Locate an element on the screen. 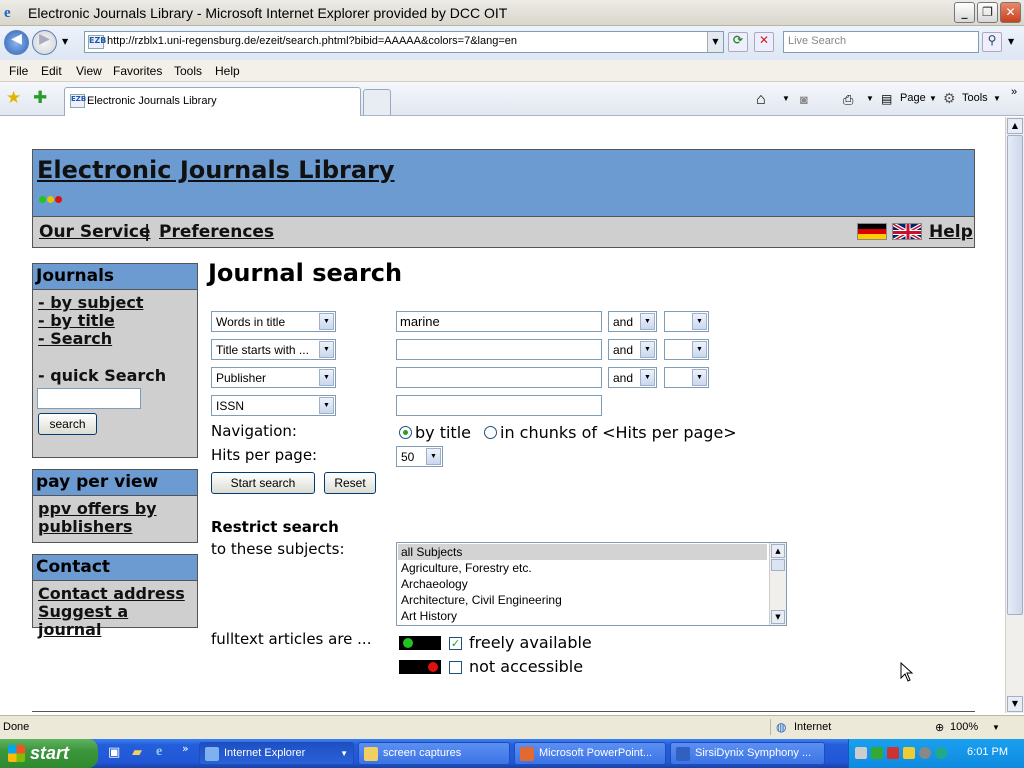 The image size is (1024, 768). tray-security-icon is located at coordinates (909, 753).